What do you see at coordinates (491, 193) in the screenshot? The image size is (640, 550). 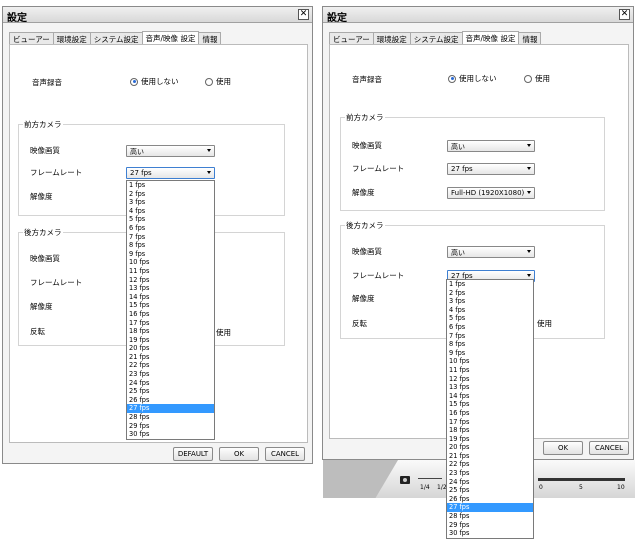 I see `front-resolution-select: Full-HD (1920X1080)` at bounding box center [491, 193].